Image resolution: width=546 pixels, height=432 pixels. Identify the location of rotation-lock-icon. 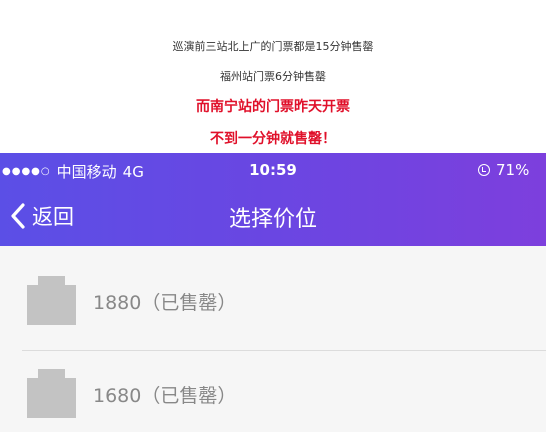
(484, 170).